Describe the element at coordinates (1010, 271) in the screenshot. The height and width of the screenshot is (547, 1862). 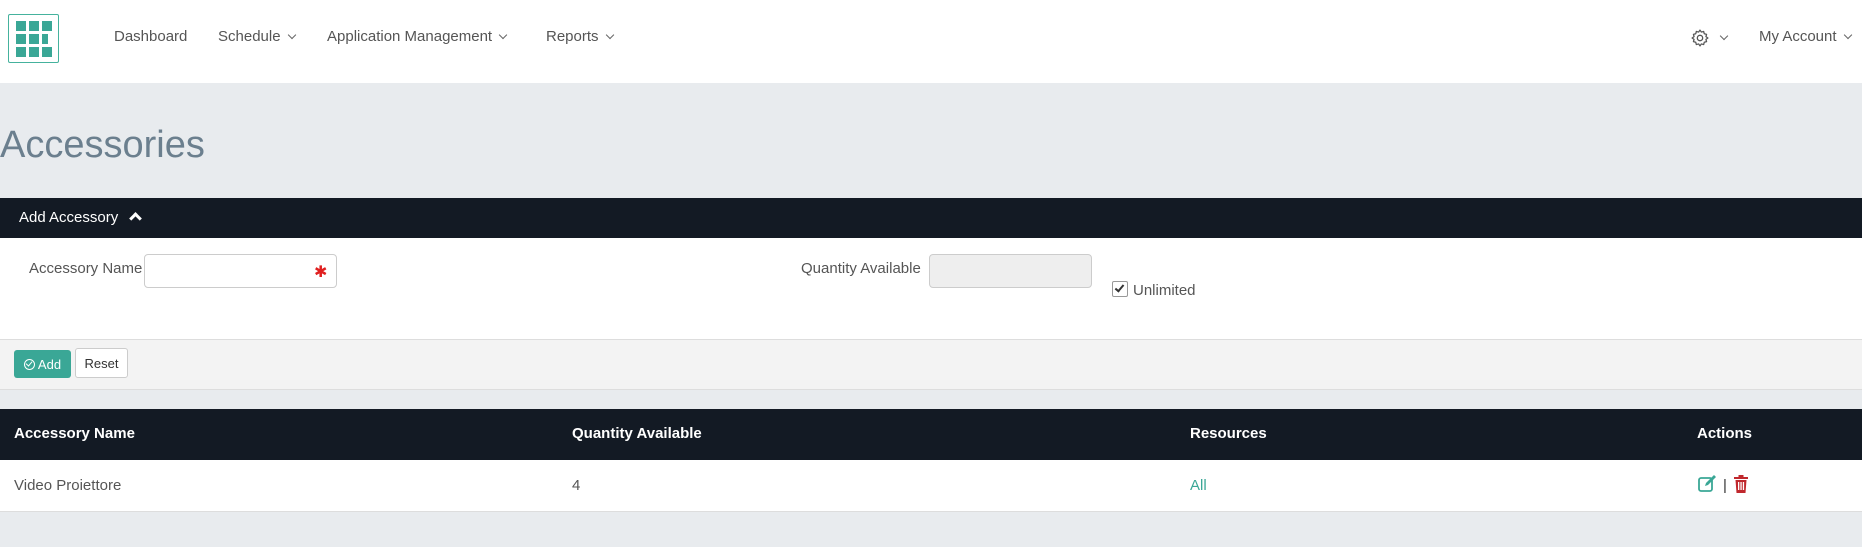
I see `quantity-available-input` at that location.